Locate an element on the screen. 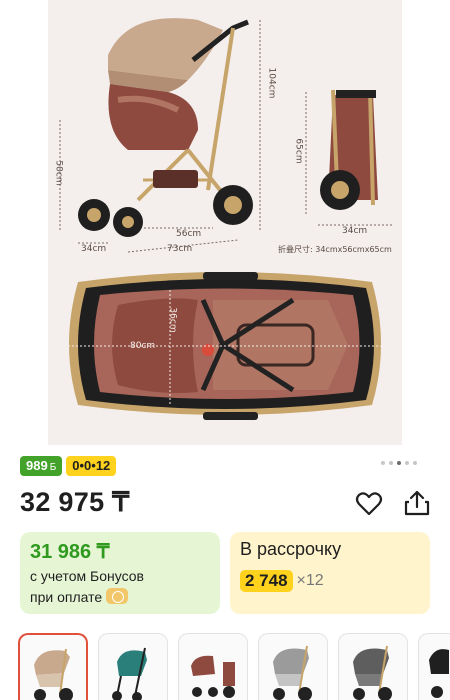  bonus-badge: 989 Б is located at coordinates (41, 466).